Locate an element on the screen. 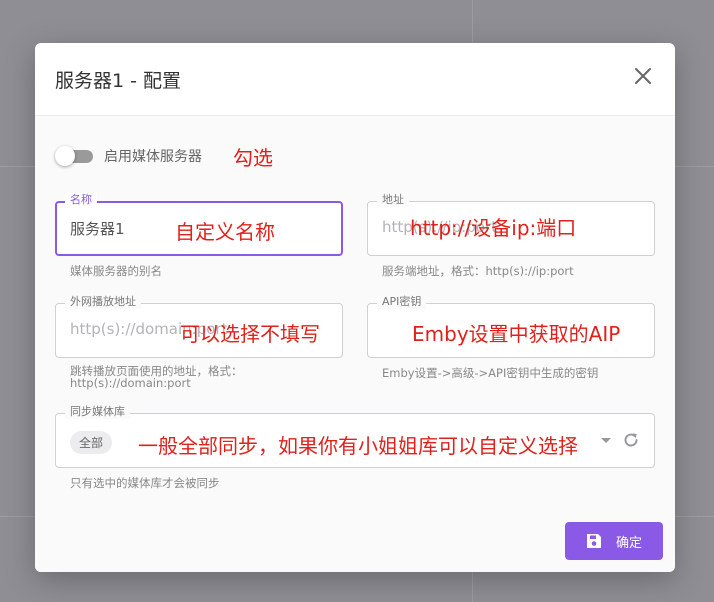  address-field-legend: 地址 is located at coordinates (393, 200).